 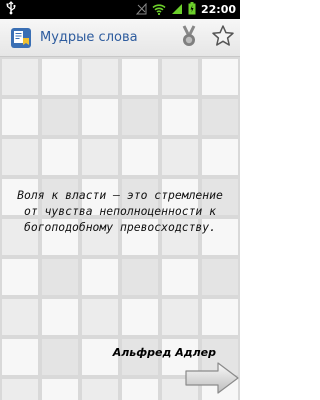 I want to click on favorite-star-icon, so click(x=223, y=38).